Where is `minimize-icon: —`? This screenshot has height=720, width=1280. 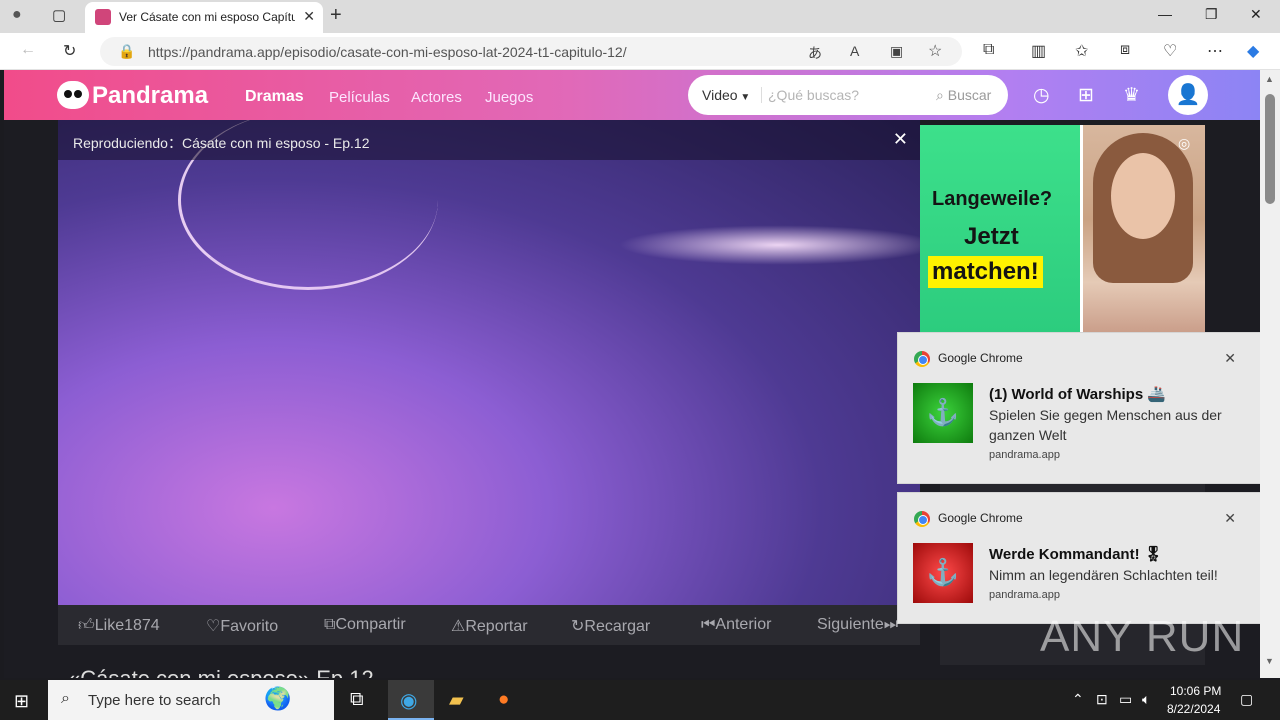
minimize-icon: — is located at coordinates (1165, 14).